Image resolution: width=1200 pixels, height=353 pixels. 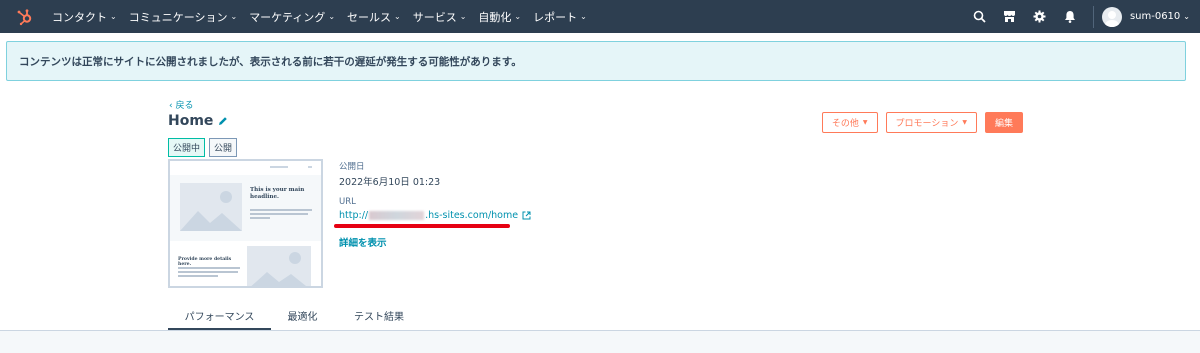 What do you see at coordinates (277, 193) in the screenshot?
I see `thumb-headline: This is your main headline.` at bounding box center [277, 193].